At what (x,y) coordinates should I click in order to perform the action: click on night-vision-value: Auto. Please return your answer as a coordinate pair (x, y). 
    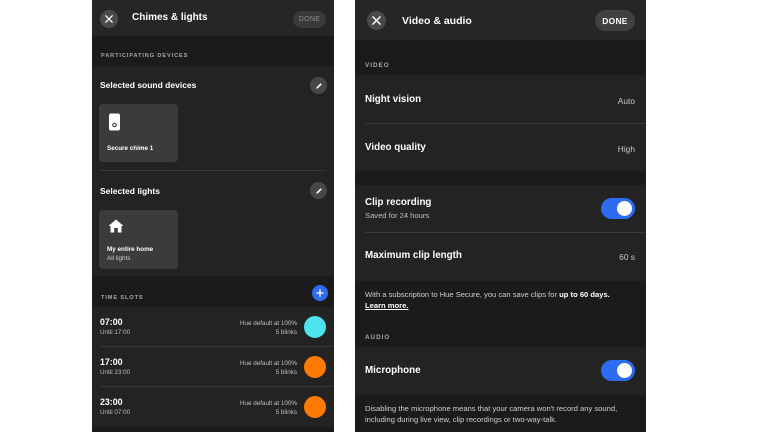
    Looking at the image, I should click on (626, 101).